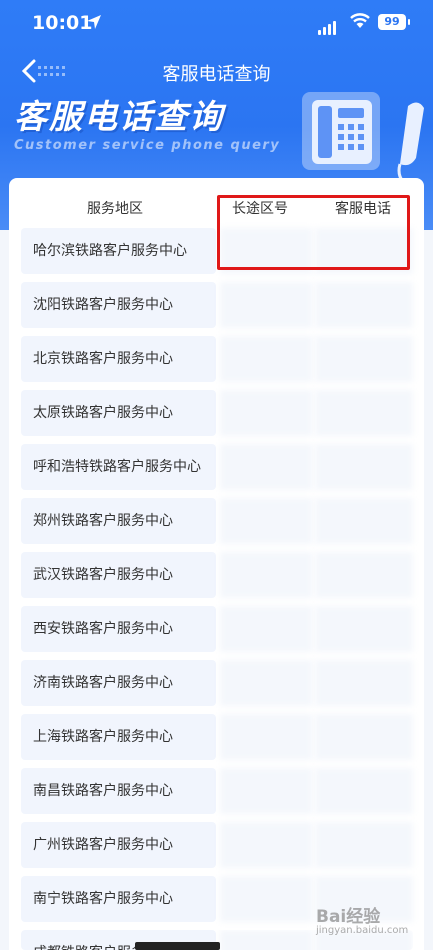  Describe the element at coordinates (217, 575) in the screenshot. I see `table-row: 武汉铁路客户服务中心` at that location.